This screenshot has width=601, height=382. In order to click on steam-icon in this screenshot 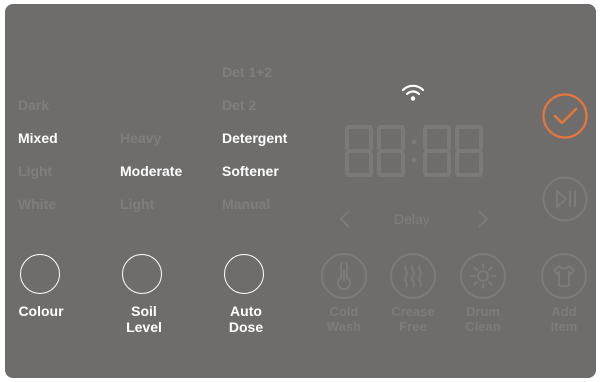, I will do `click(413, 276)`.